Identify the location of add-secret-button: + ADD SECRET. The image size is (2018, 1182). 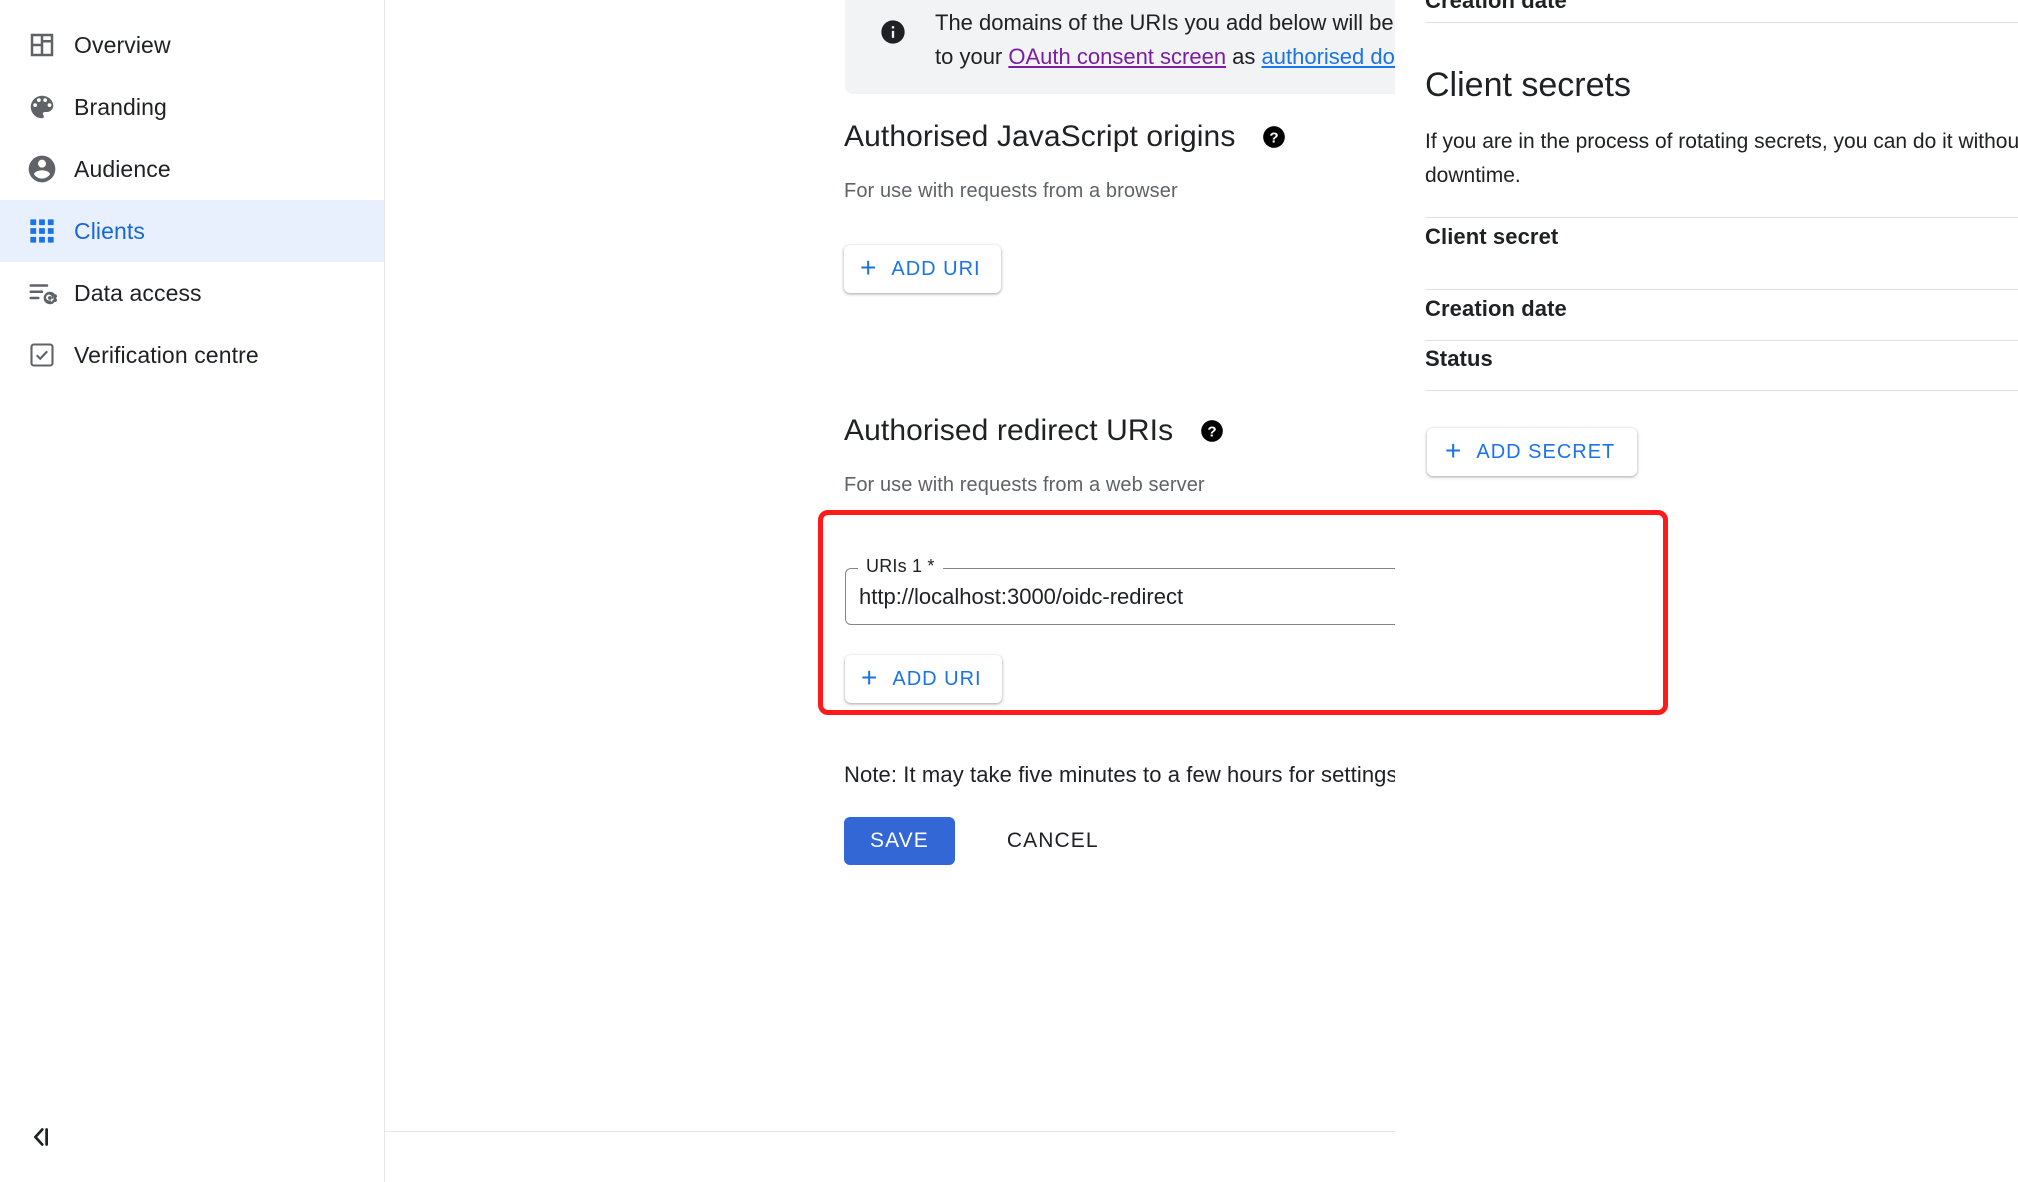
(1532, 452).